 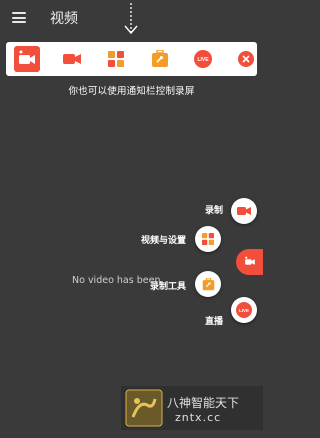 What do you see at coordinates (131, 91) in the screenshot?
I see `notification-hint-text: 你也可以使用通知栏控制录屏` at bounding box center [131, 91].